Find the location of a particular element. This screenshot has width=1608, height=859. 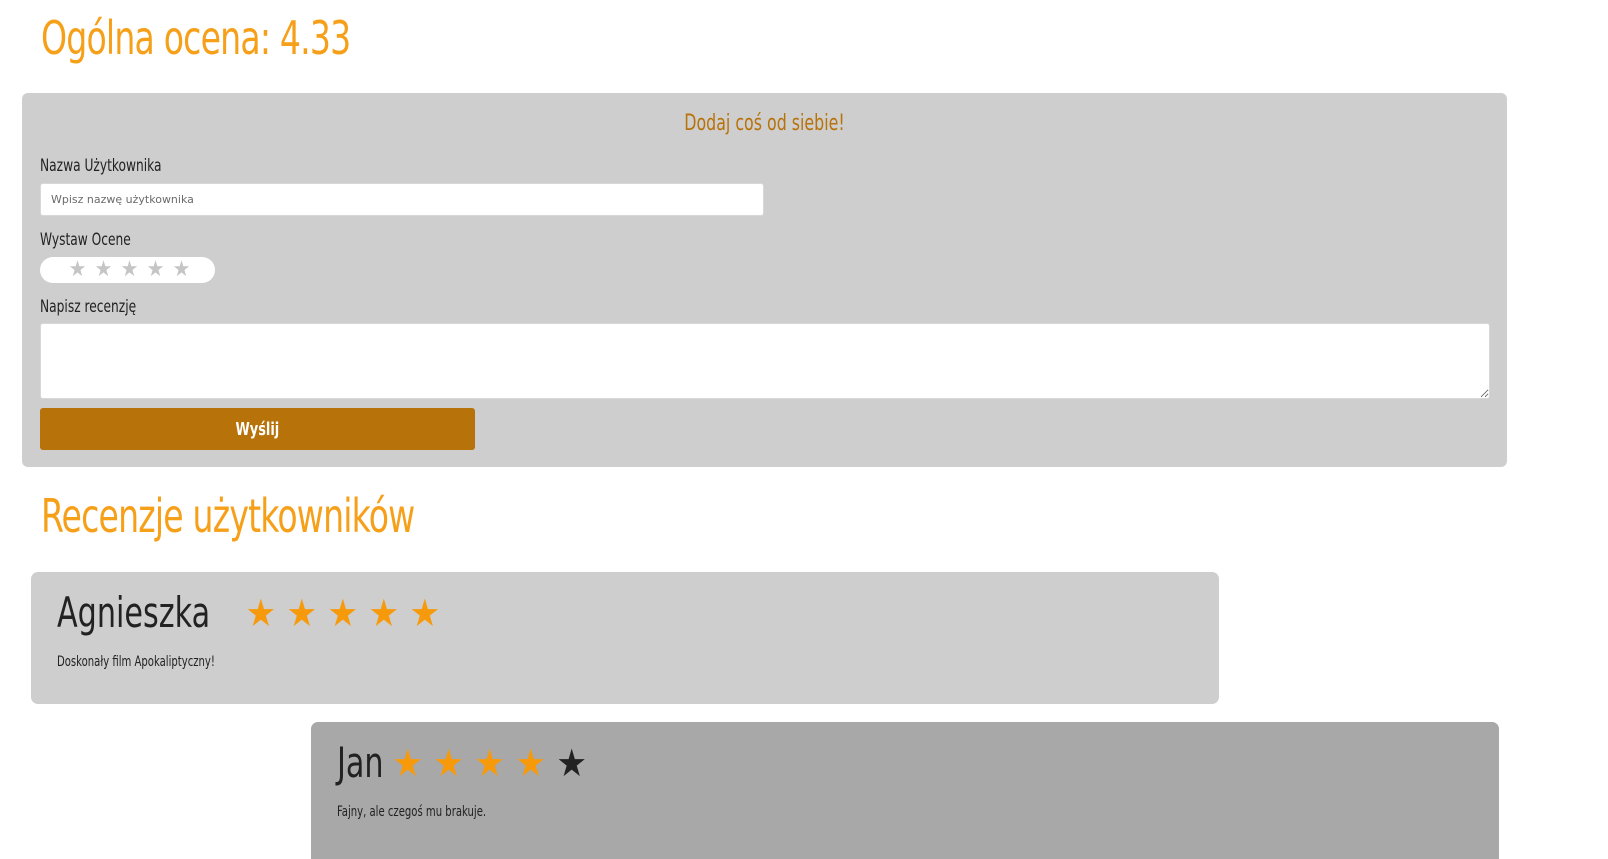

review-author: Jan is located at coordinates (360, 762).